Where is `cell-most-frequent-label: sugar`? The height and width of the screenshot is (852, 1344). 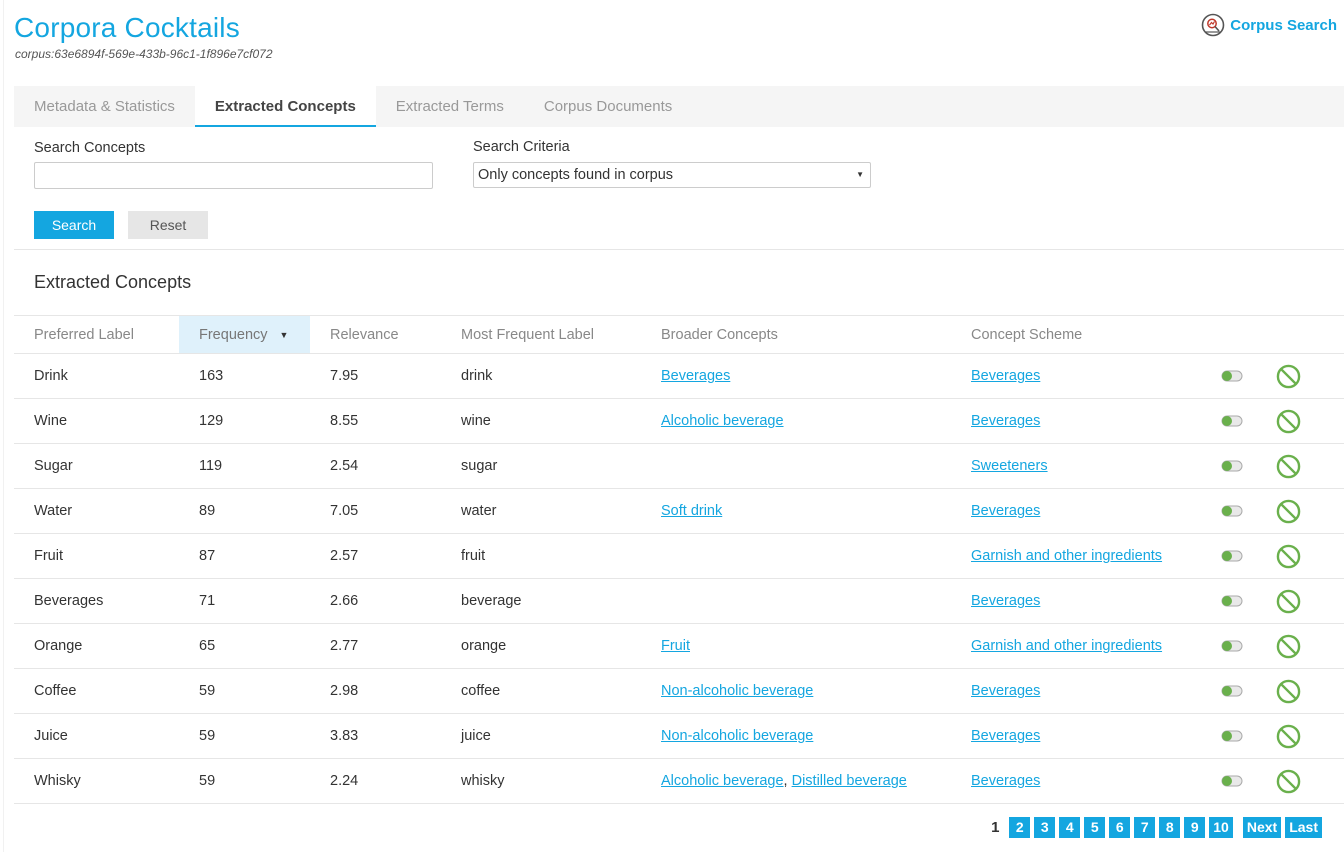
cell-most-frequent-label: sugar is located at coordinates (541, 466).